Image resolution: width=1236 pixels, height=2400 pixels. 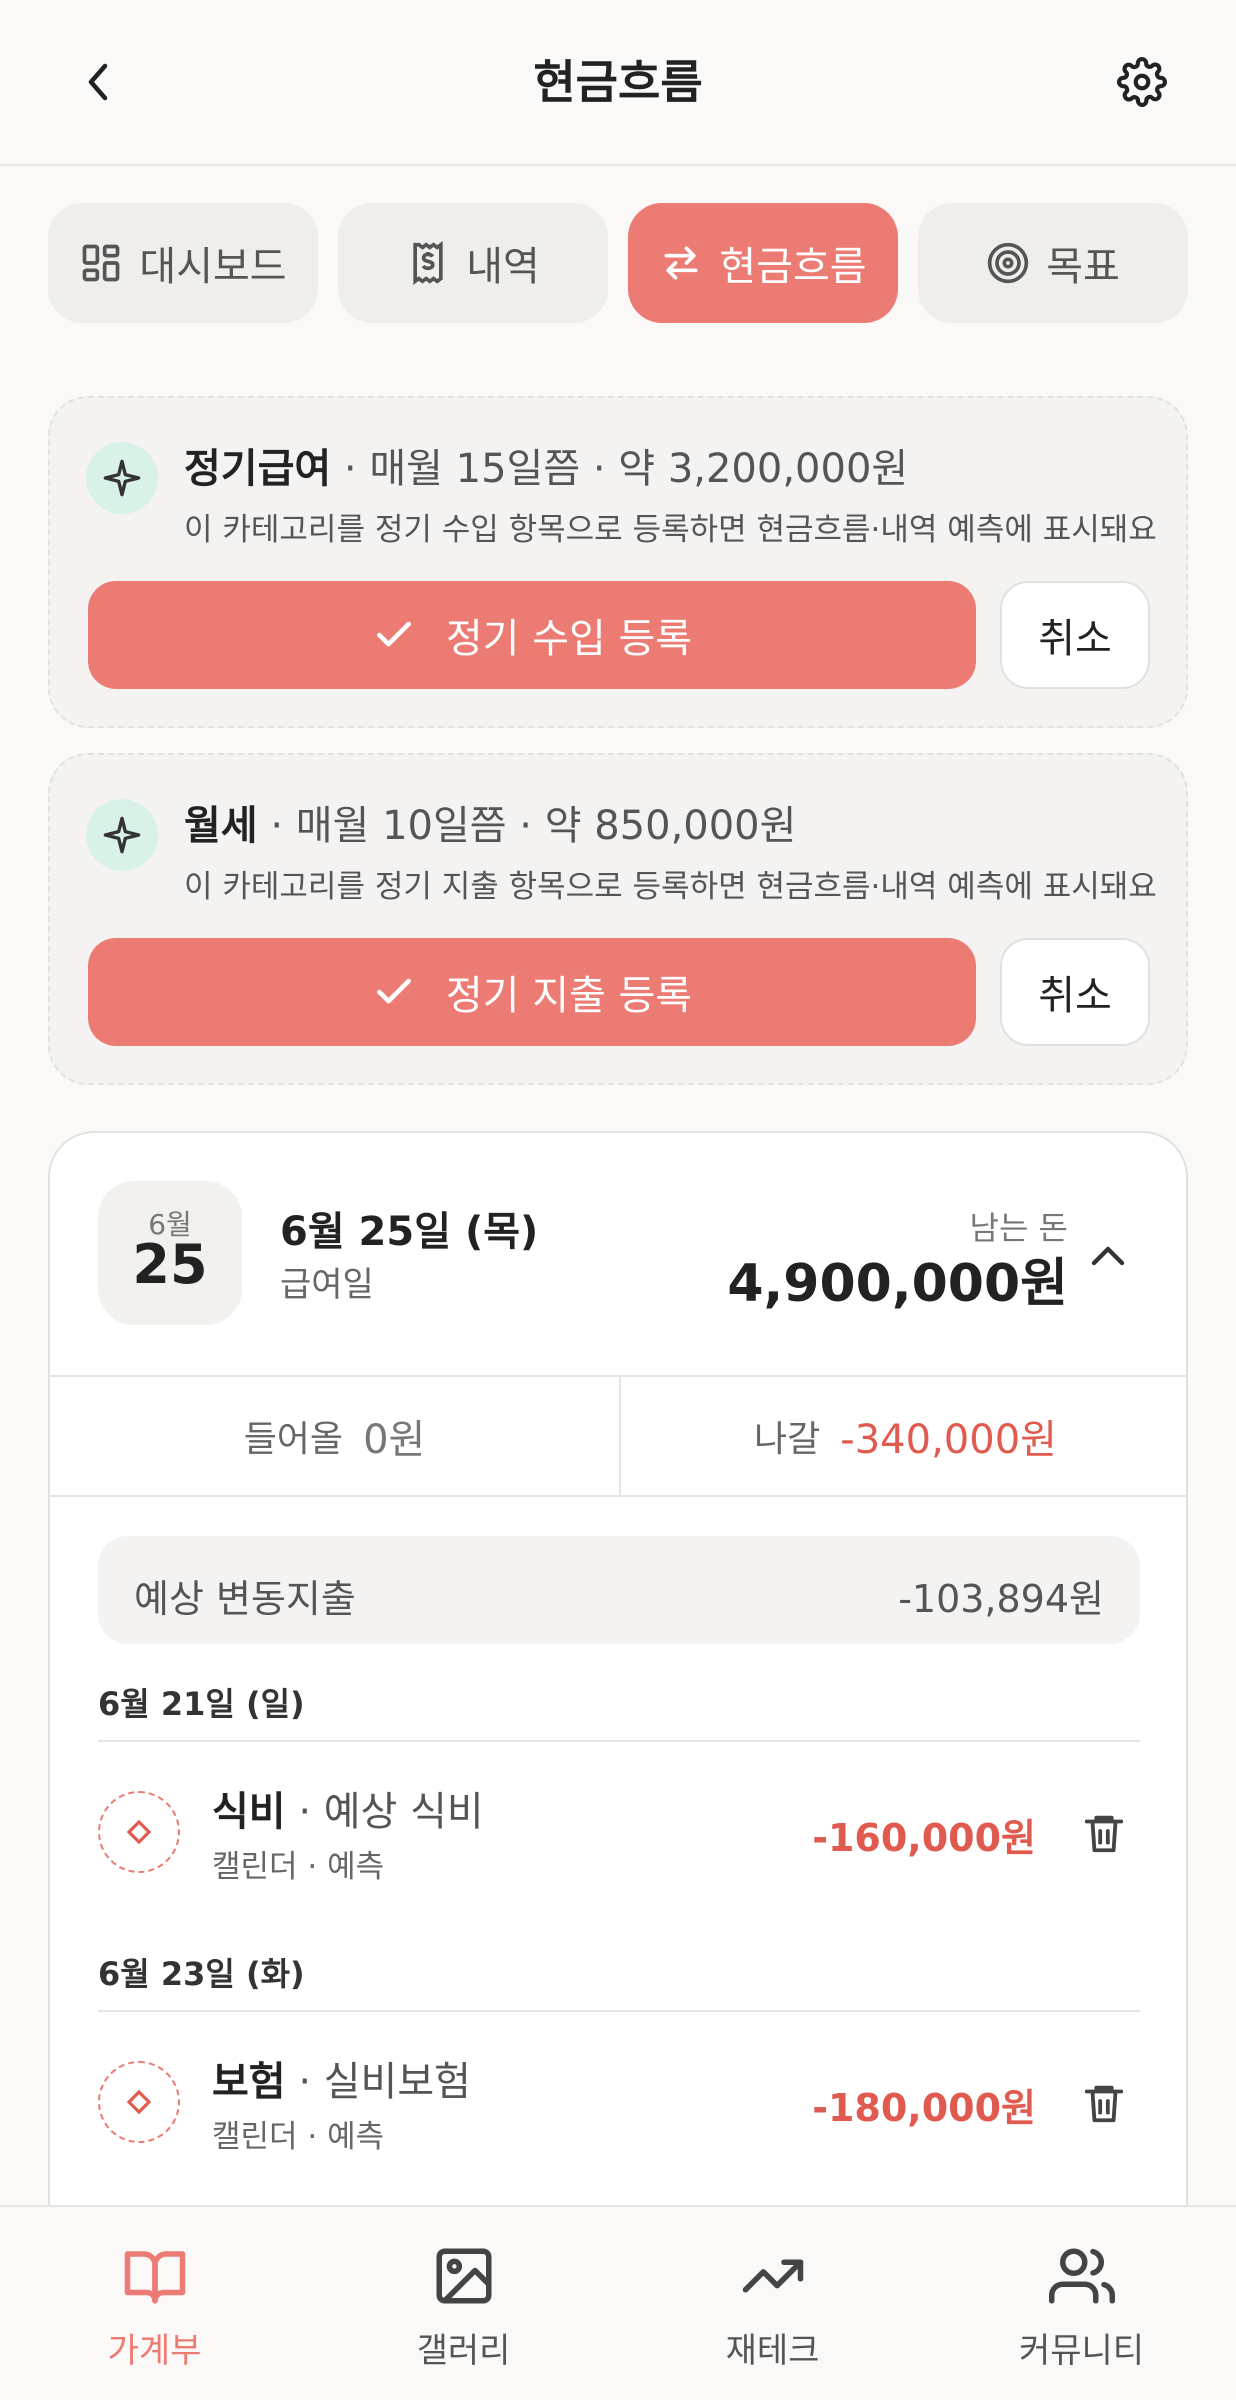 I want to click on collapse-button, so click(x=1108, y=1257).